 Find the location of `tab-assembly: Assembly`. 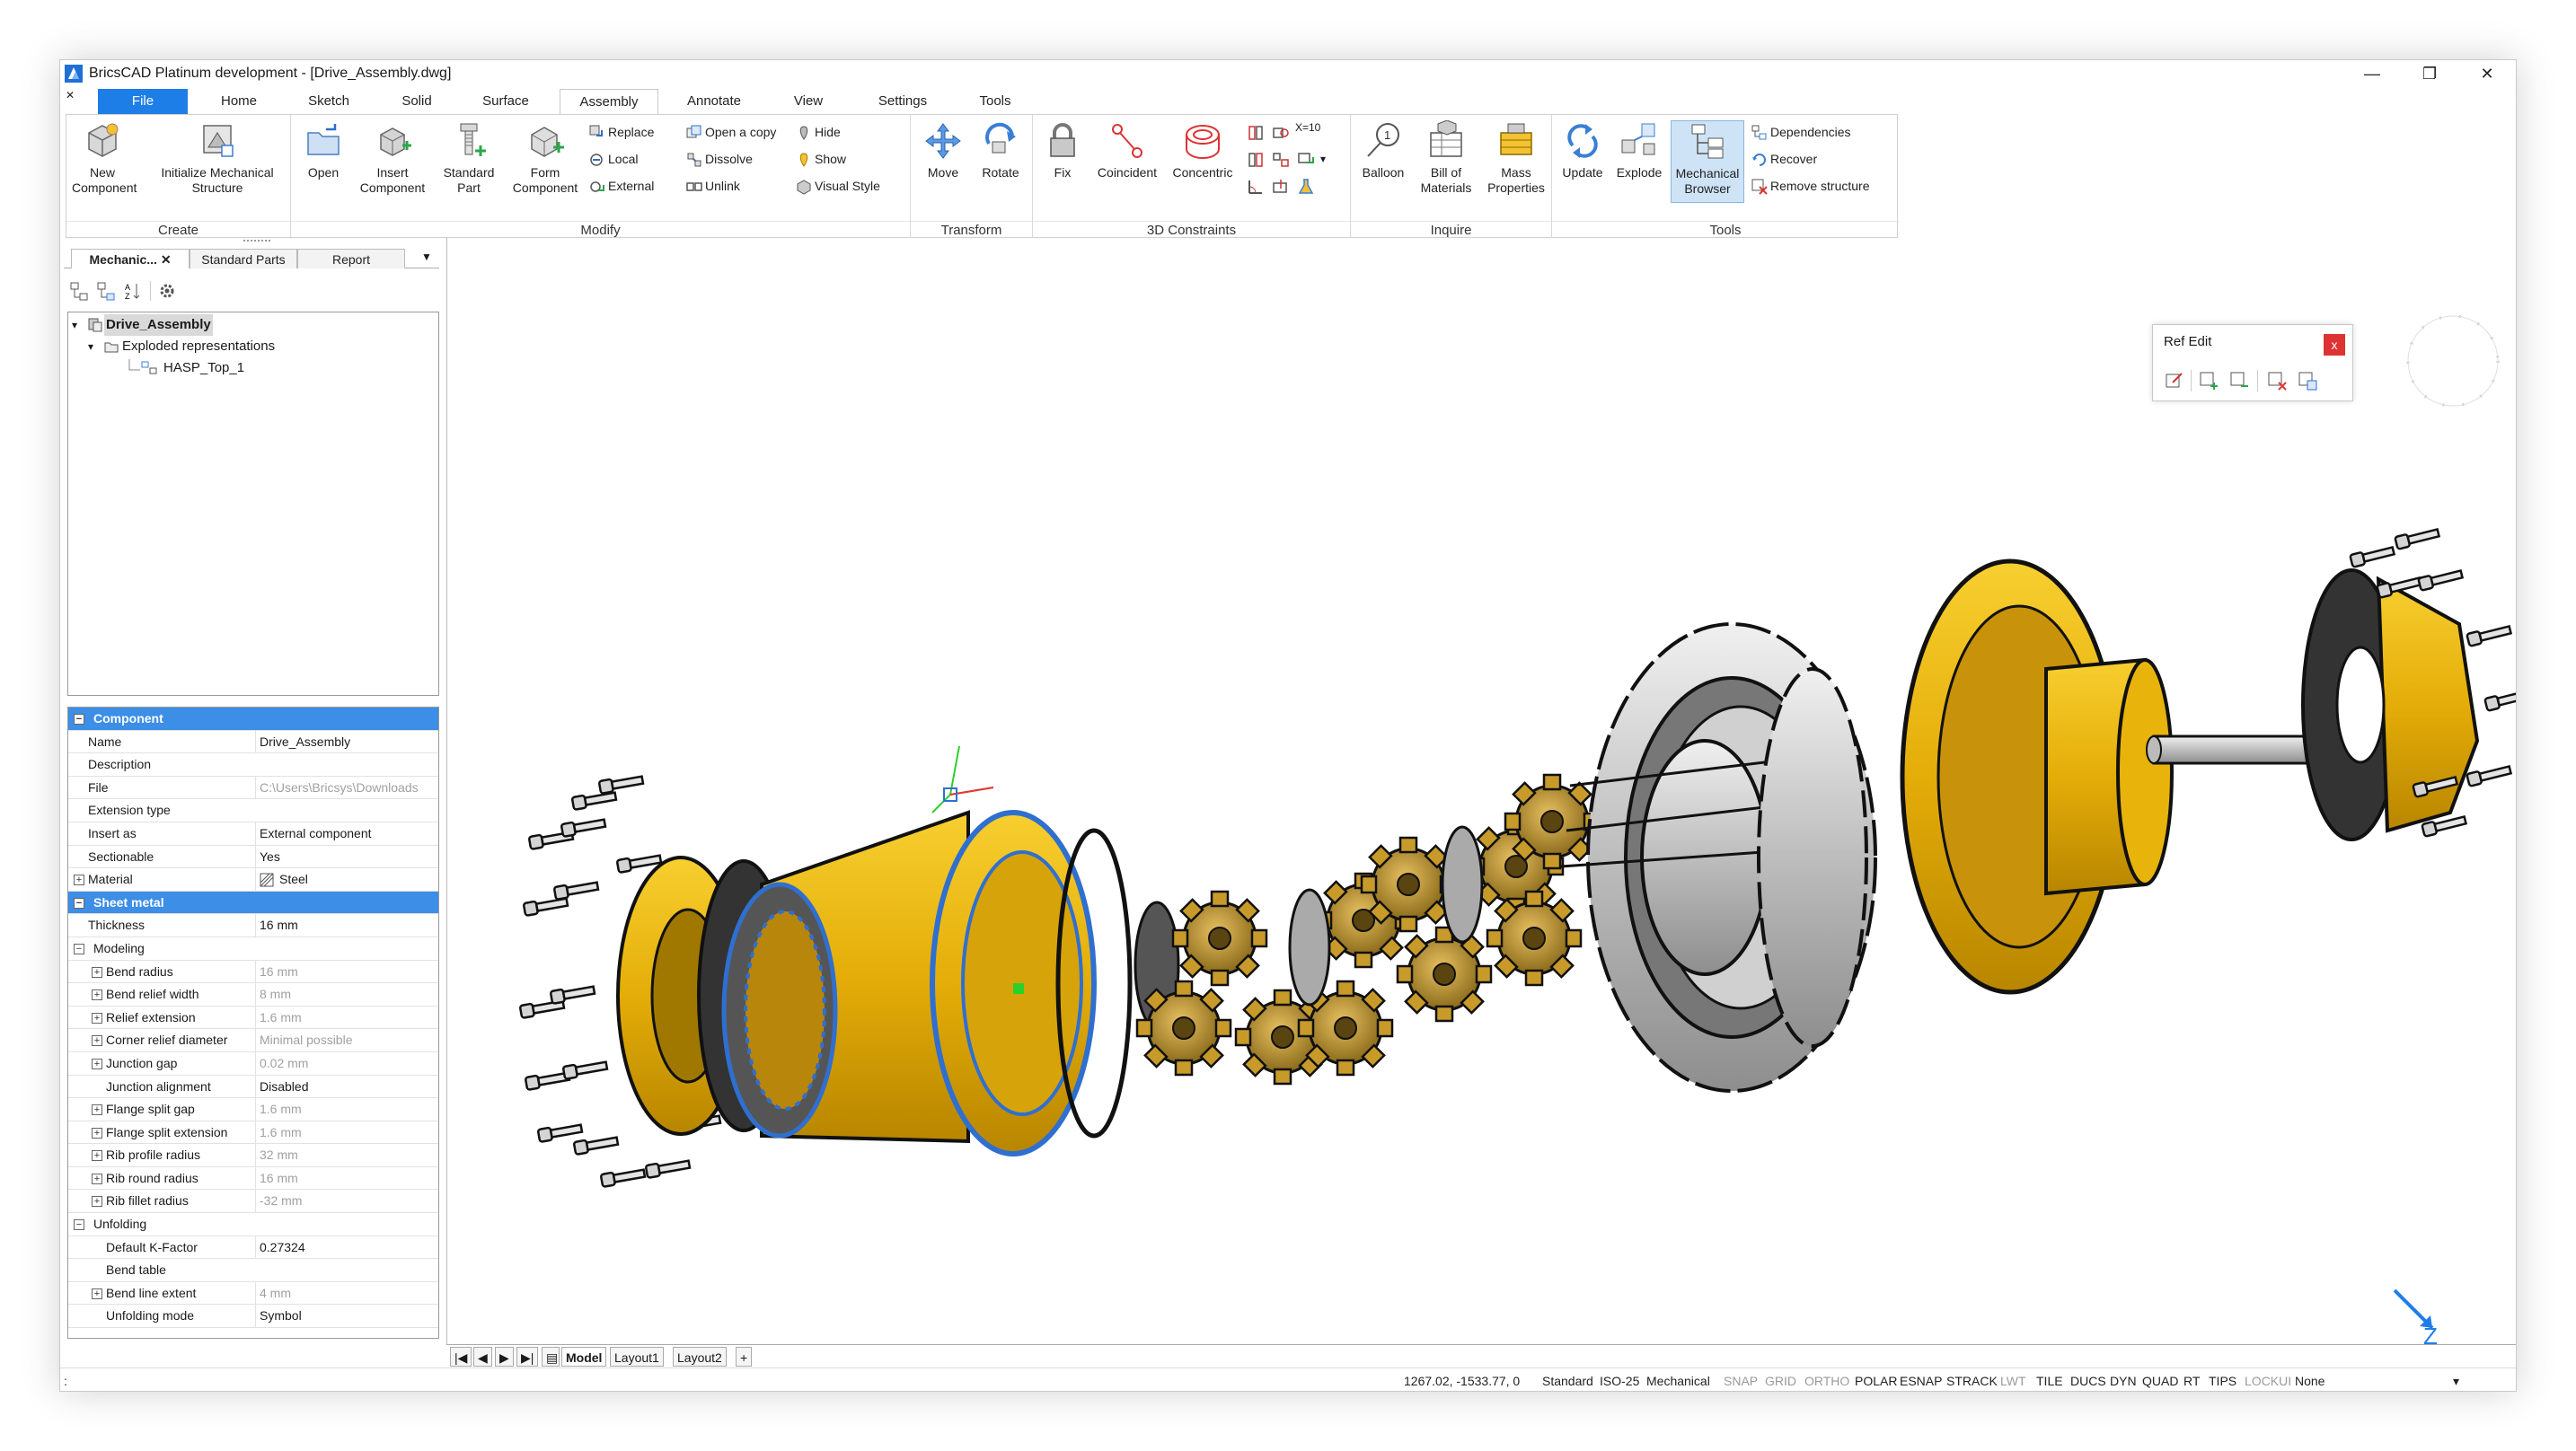

tab-assembly: Assembly is located at coordinates (609, 101).